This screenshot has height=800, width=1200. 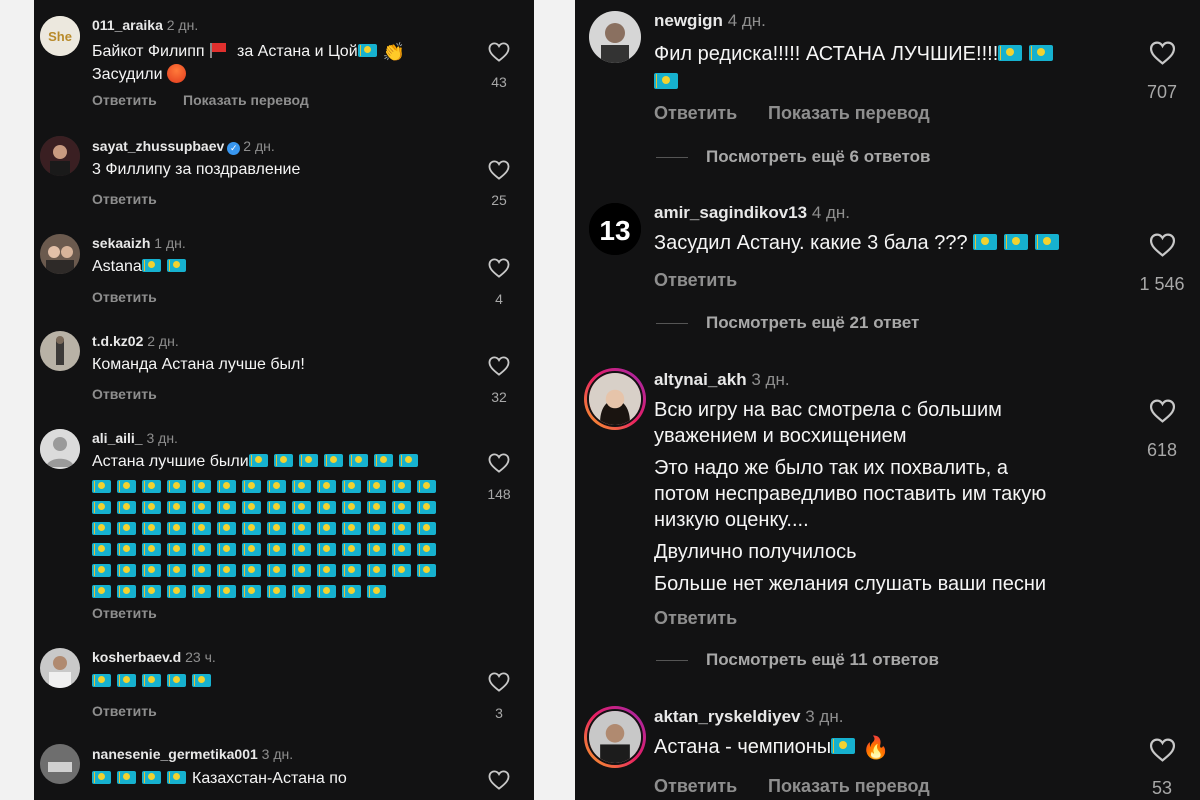 I want to click on like-count: 707, so click(x=1162, y=92).